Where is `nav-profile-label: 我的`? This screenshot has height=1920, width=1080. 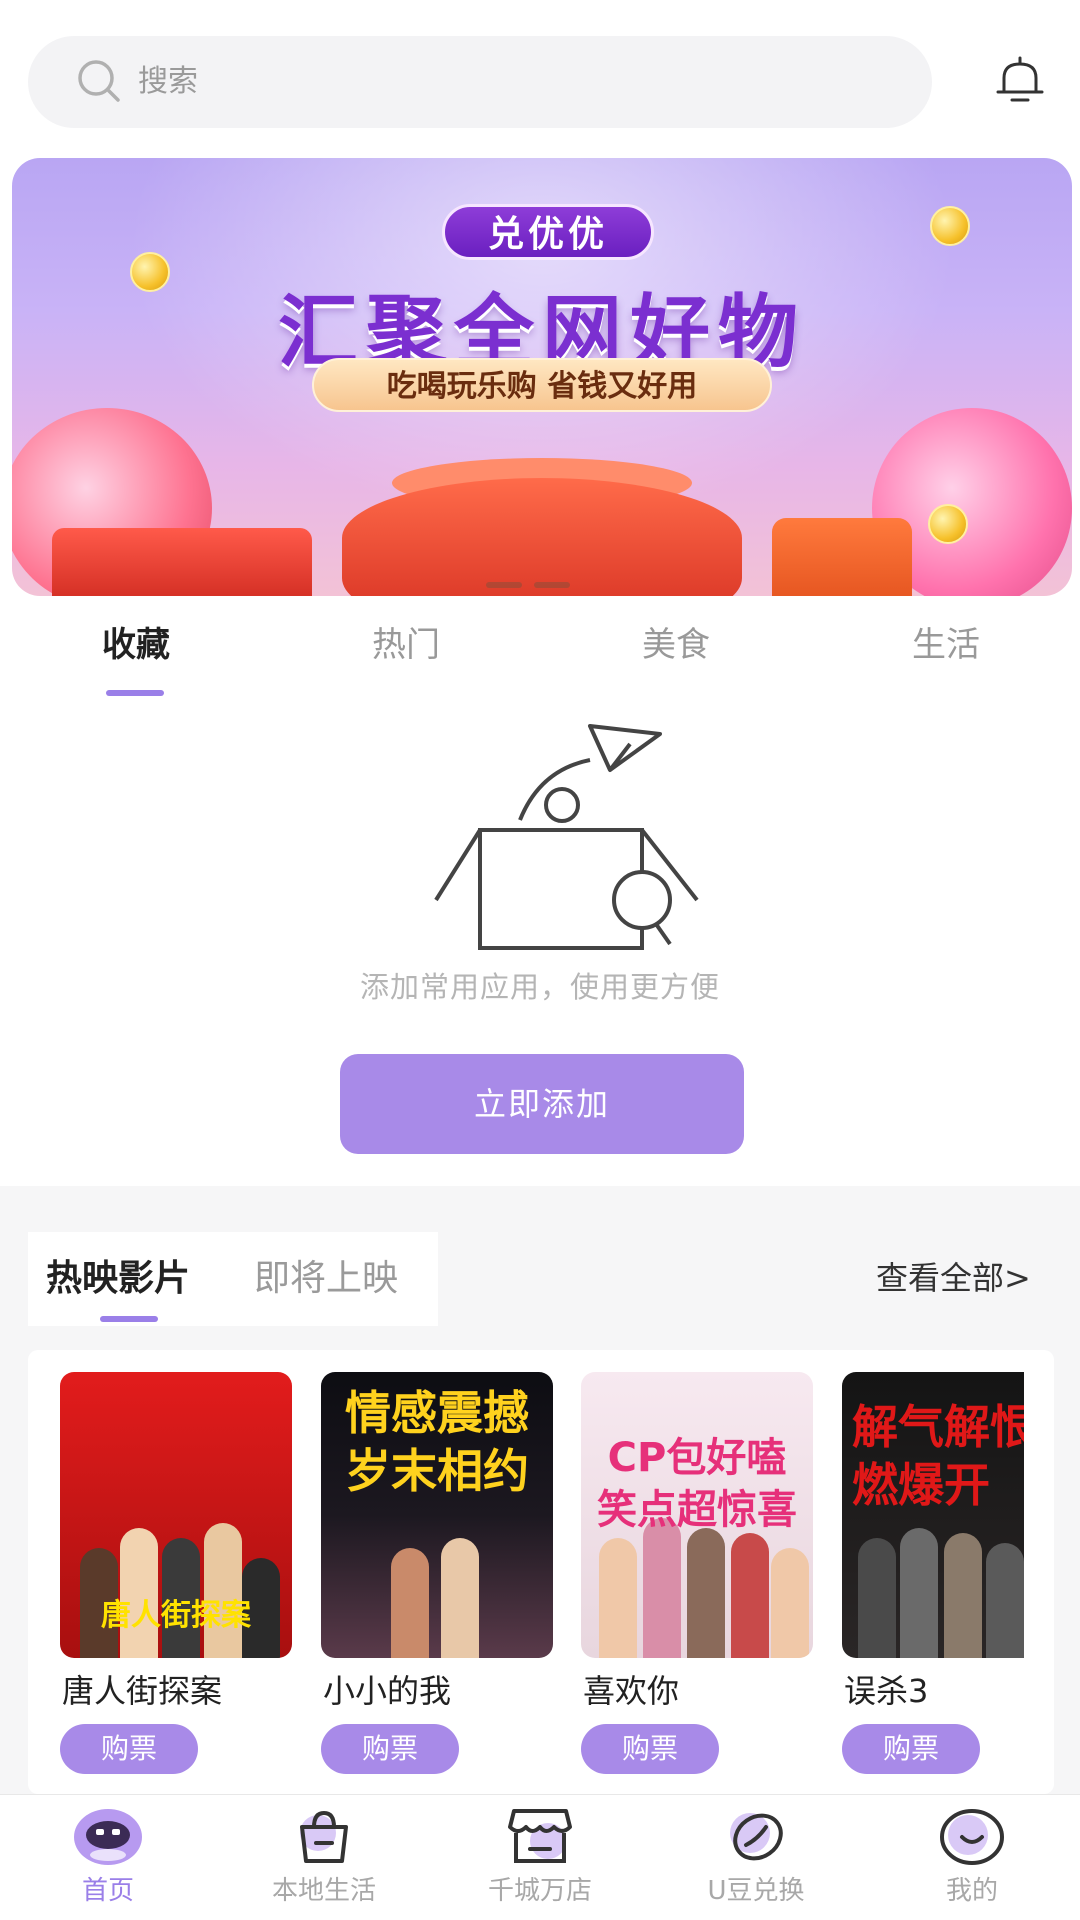
nav-profile-label: 我的 is located at coordinates (971, 1891).